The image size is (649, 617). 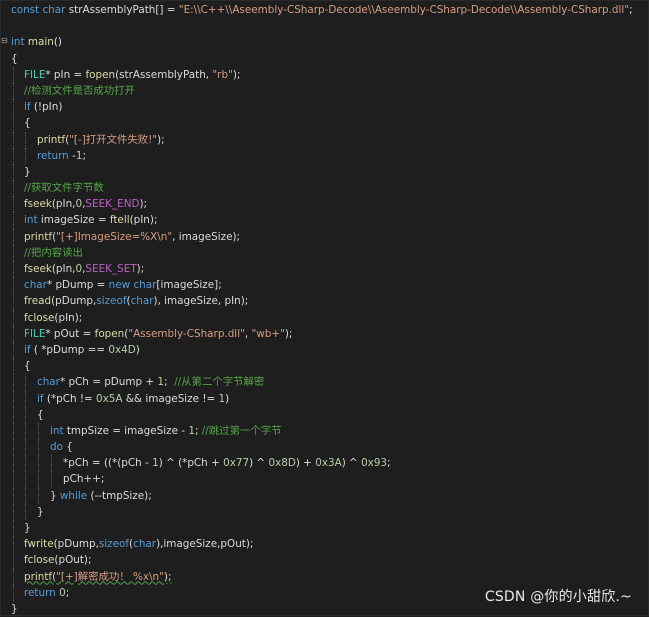 What do you see at coordinates (325, 91) in the screenshot?
I see `code-line: //检测文件是否成功打开` at bounding box center [325, 91].